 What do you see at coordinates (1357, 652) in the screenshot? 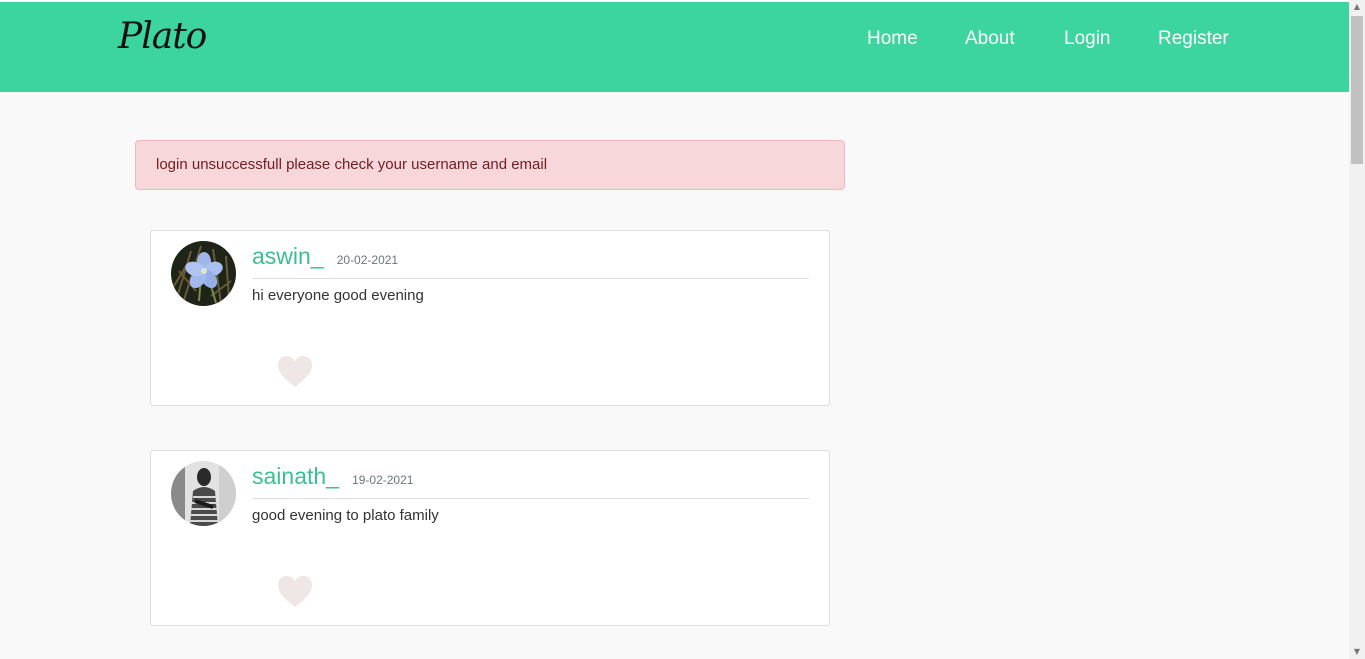
I see `scroll-down-arrow-icon: ▼` at bounding box center [1357, 652].